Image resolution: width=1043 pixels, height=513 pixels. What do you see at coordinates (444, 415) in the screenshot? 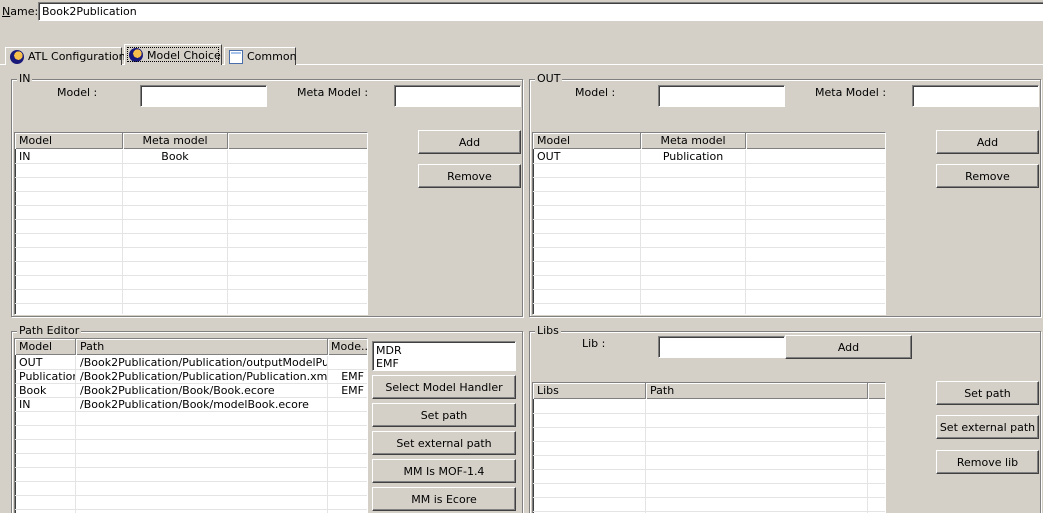
I see `set-path-button: Set path` at bounding box center [444, 415].